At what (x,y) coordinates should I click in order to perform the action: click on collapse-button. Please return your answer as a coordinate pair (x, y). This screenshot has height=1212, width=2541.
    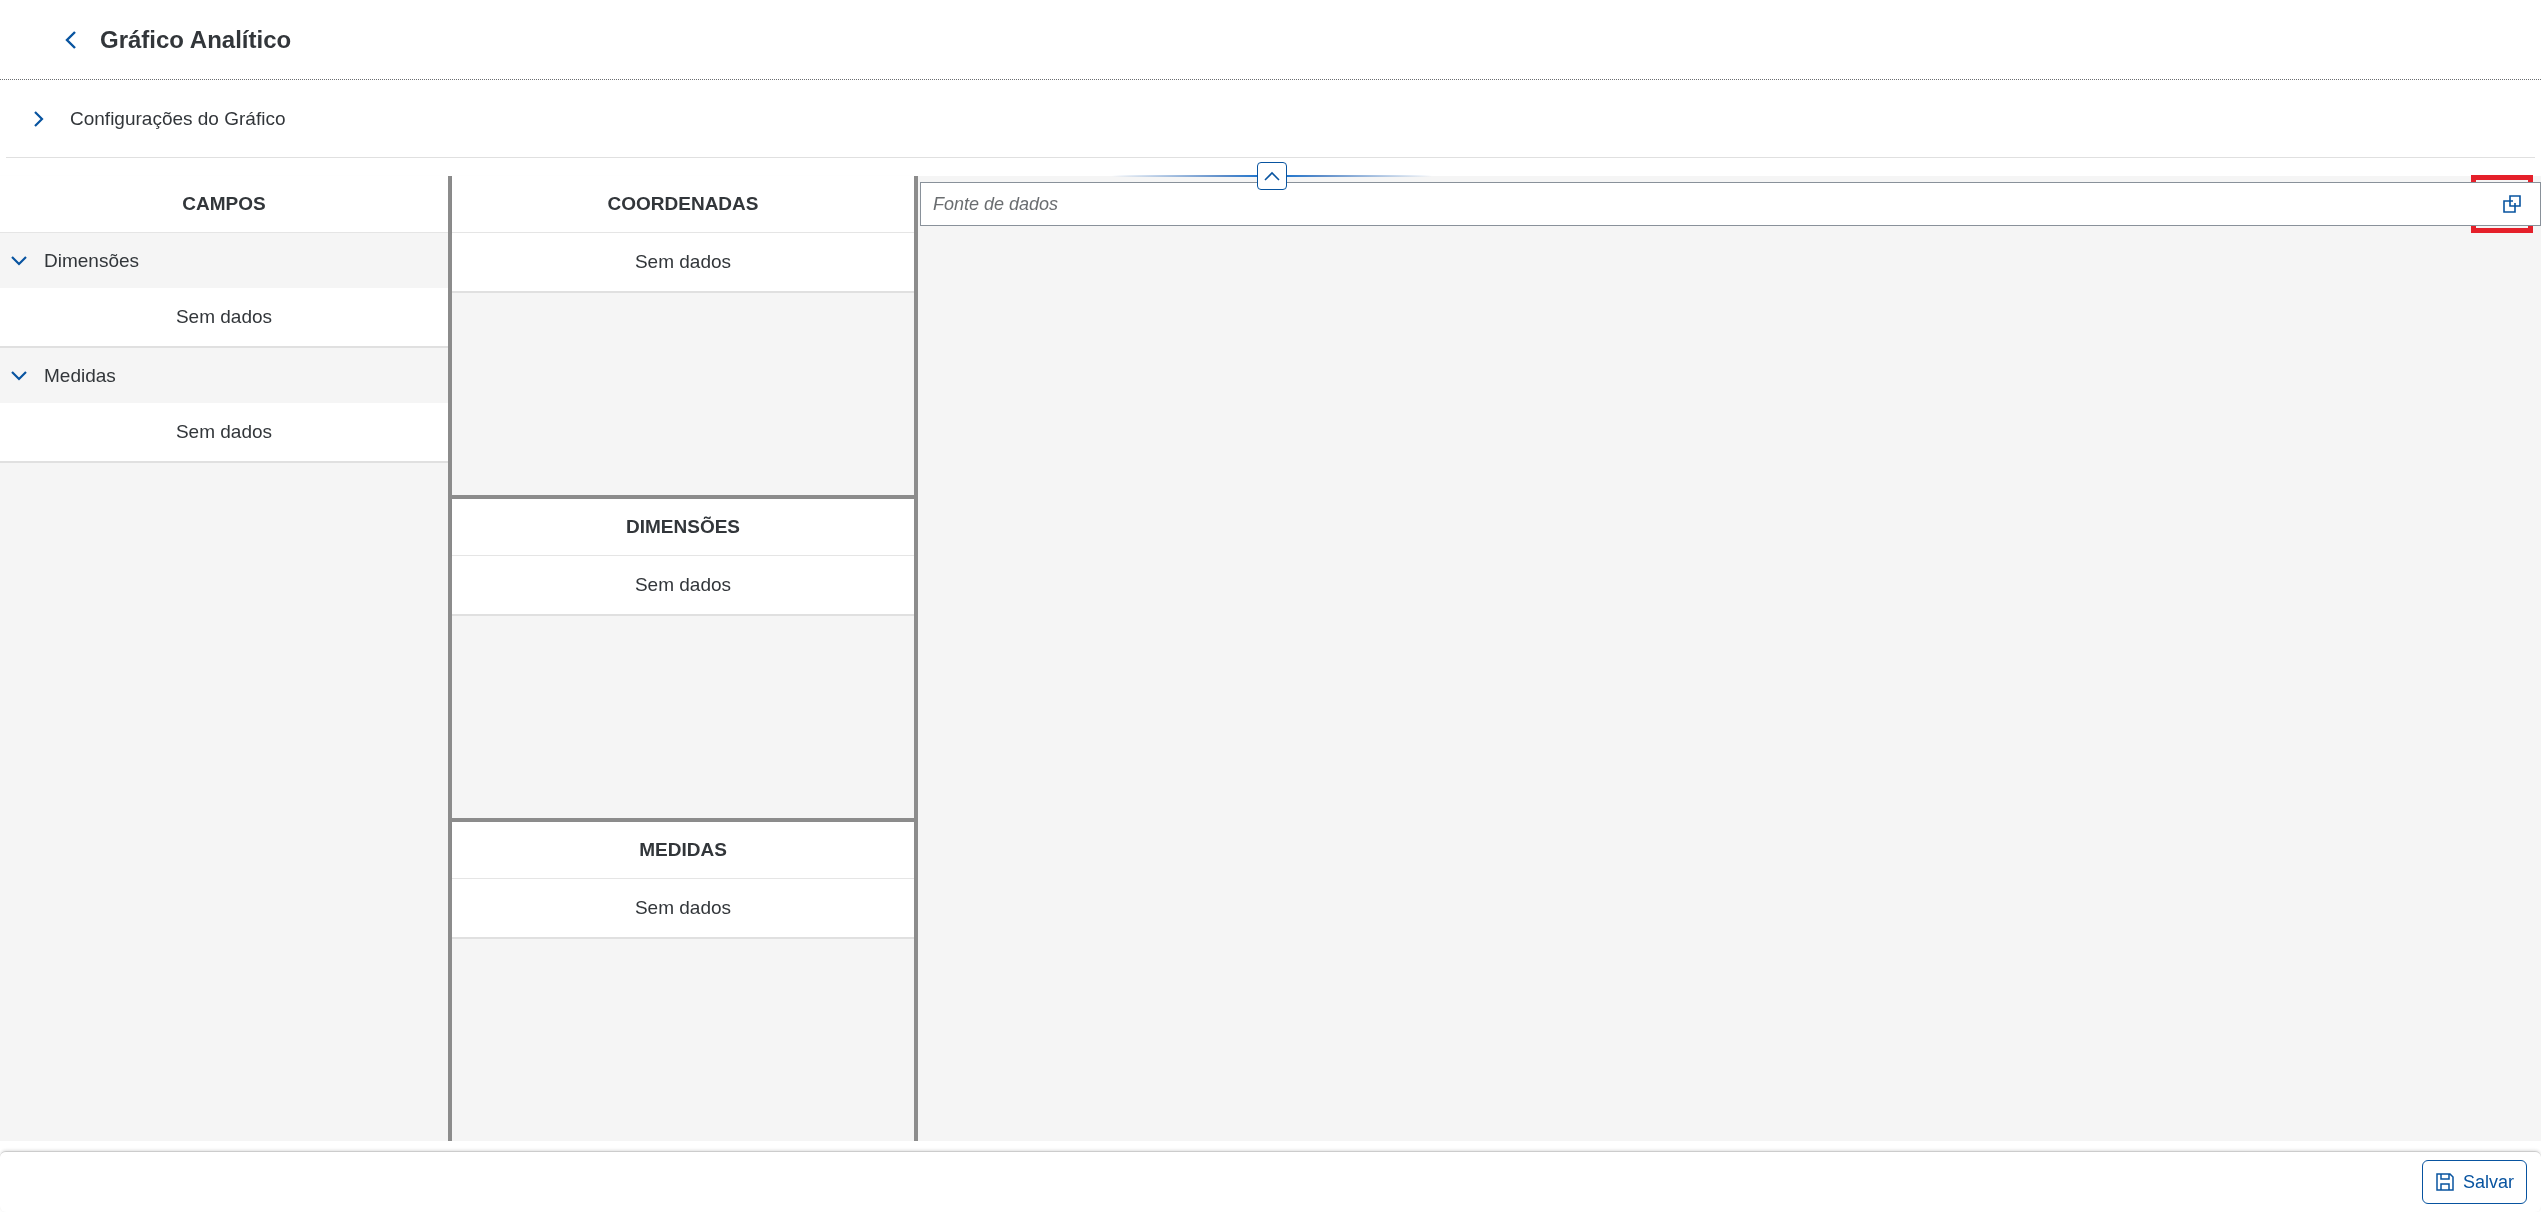
    Looking at the image, I should click on (1272, 176).